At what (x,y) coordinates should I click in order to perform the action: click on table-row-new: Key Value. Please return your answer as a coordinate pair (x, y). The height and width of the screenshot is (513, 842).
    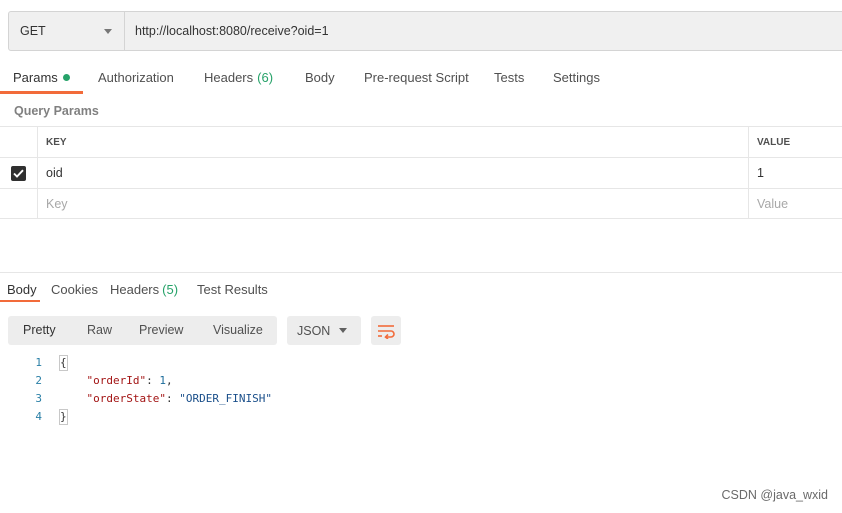
    Looking at the image, I should click on (421, 203).